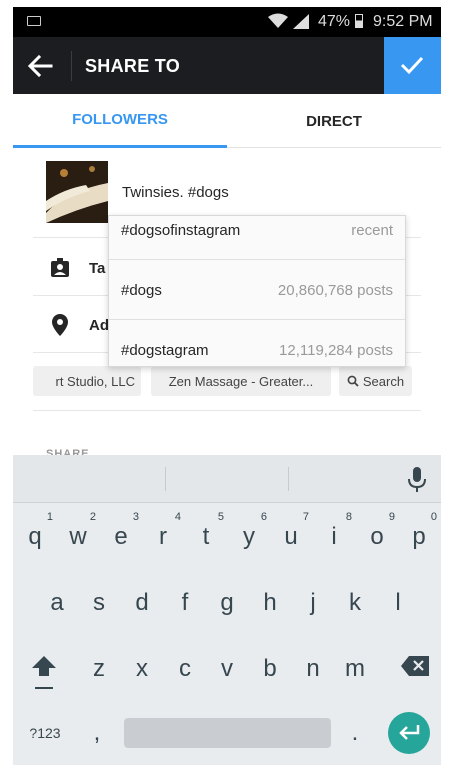 Image resolution: width=451 pixels, height=784 pixels. Describe the element at coordinates (44, 688) in the screenshot. I see `shift-caps-indicator` at that location.